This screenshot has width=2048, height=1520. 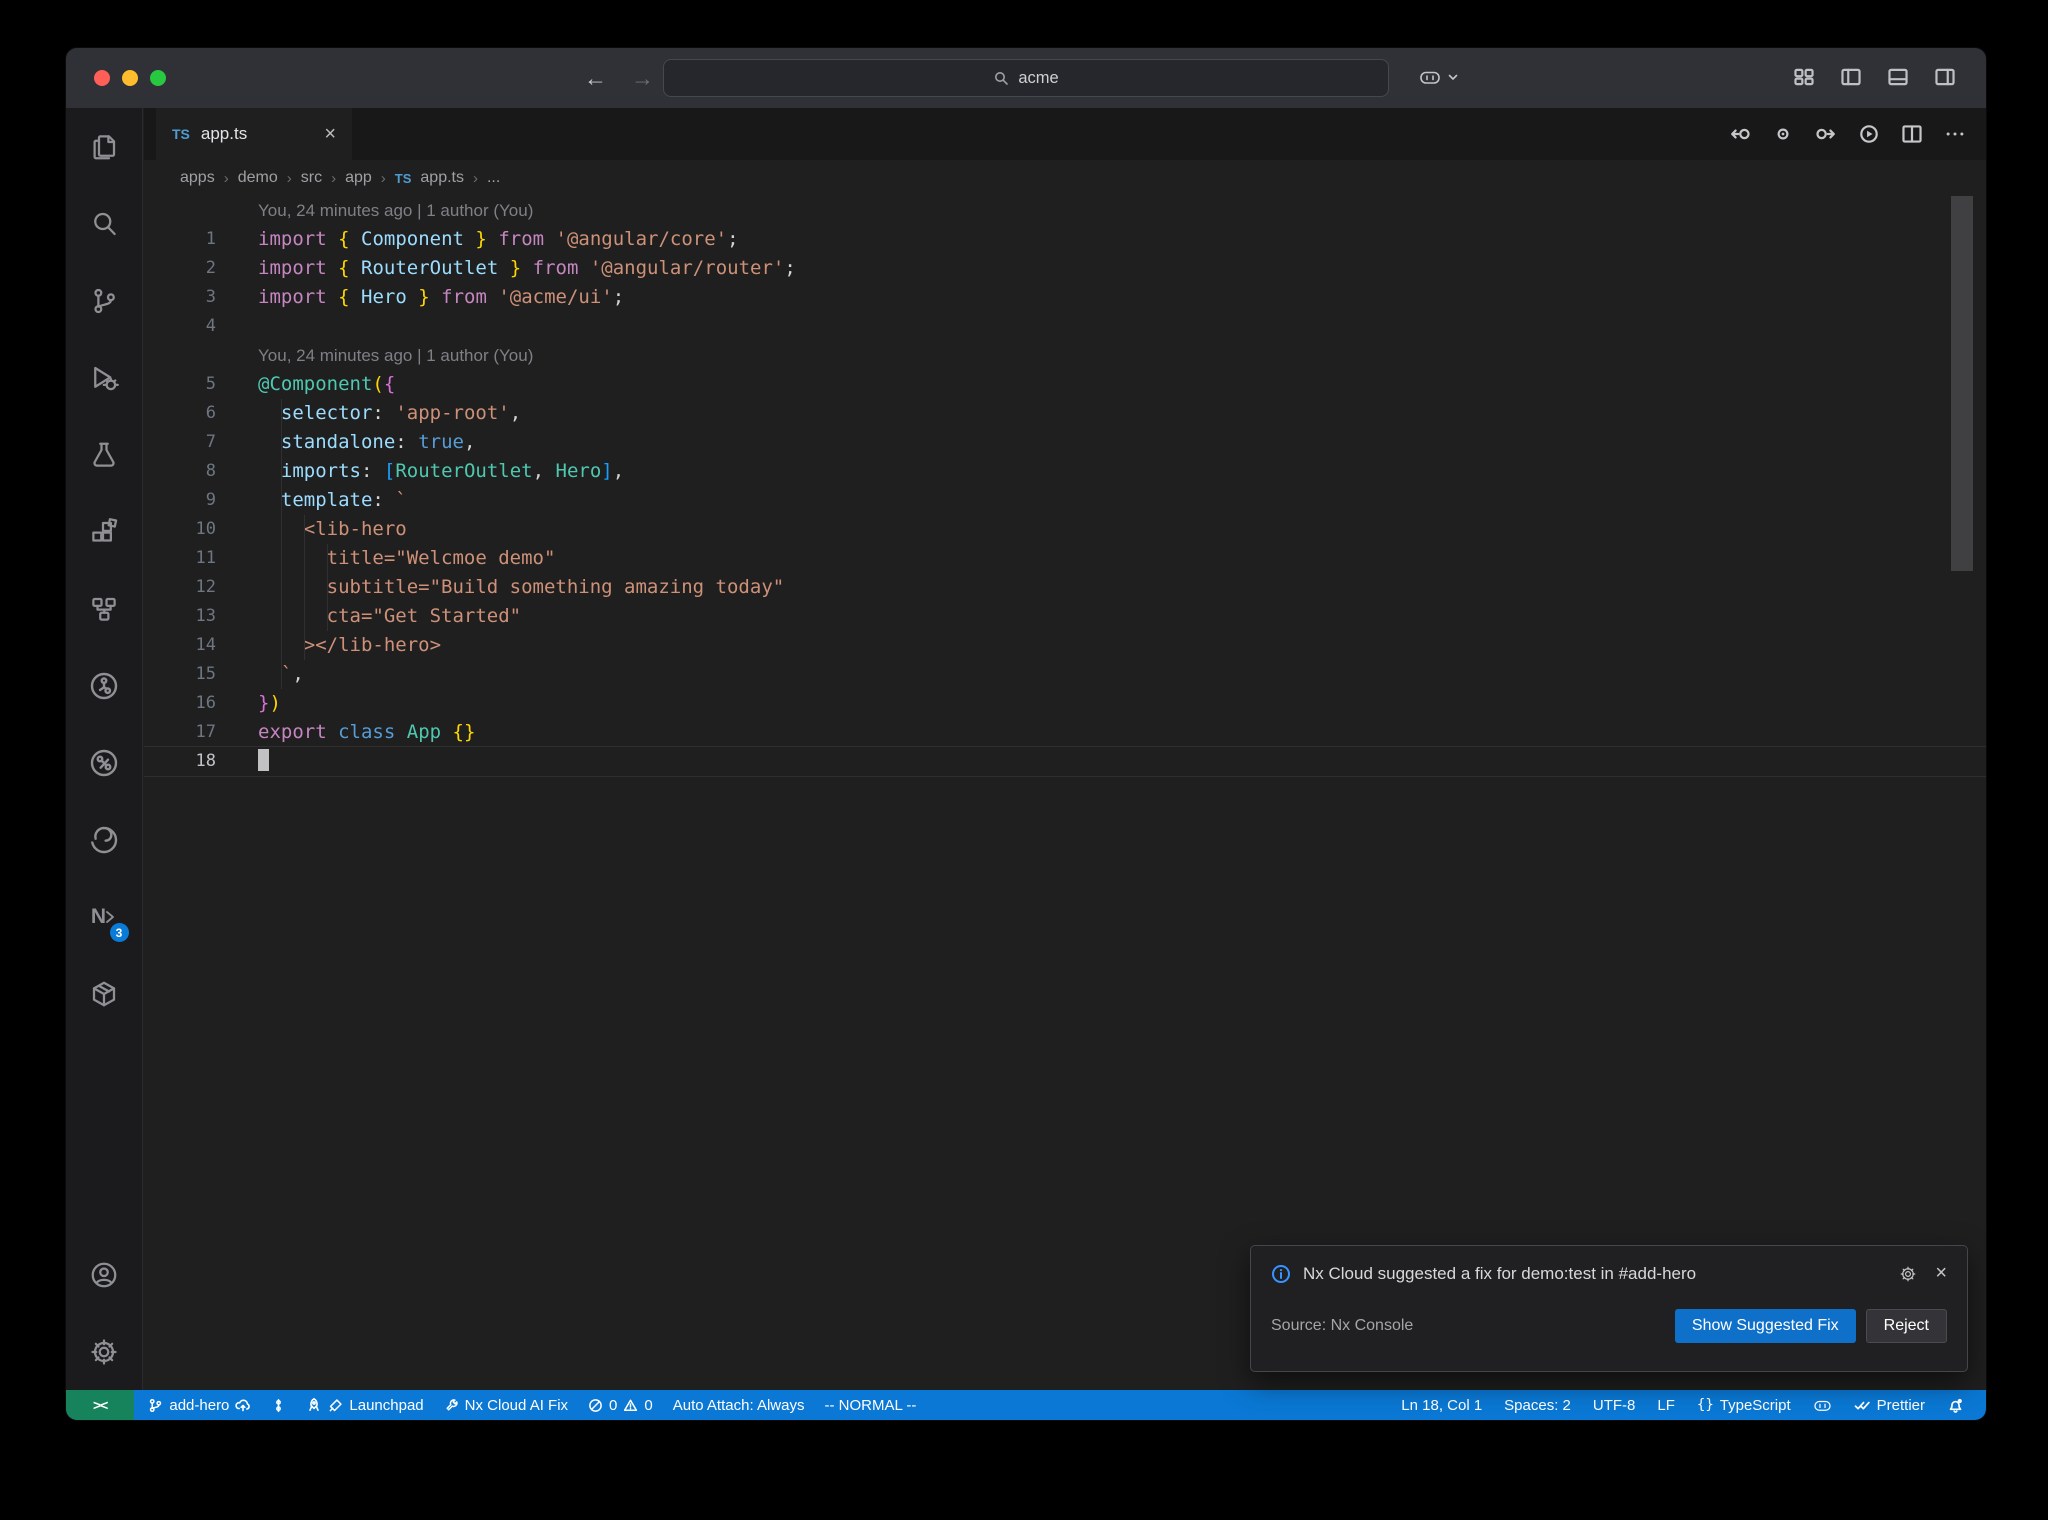 What do you see at coordinates (1906, 1326) in the screenshot?
I see `reject-button: Reject` at bounding box center [1906, 1326].